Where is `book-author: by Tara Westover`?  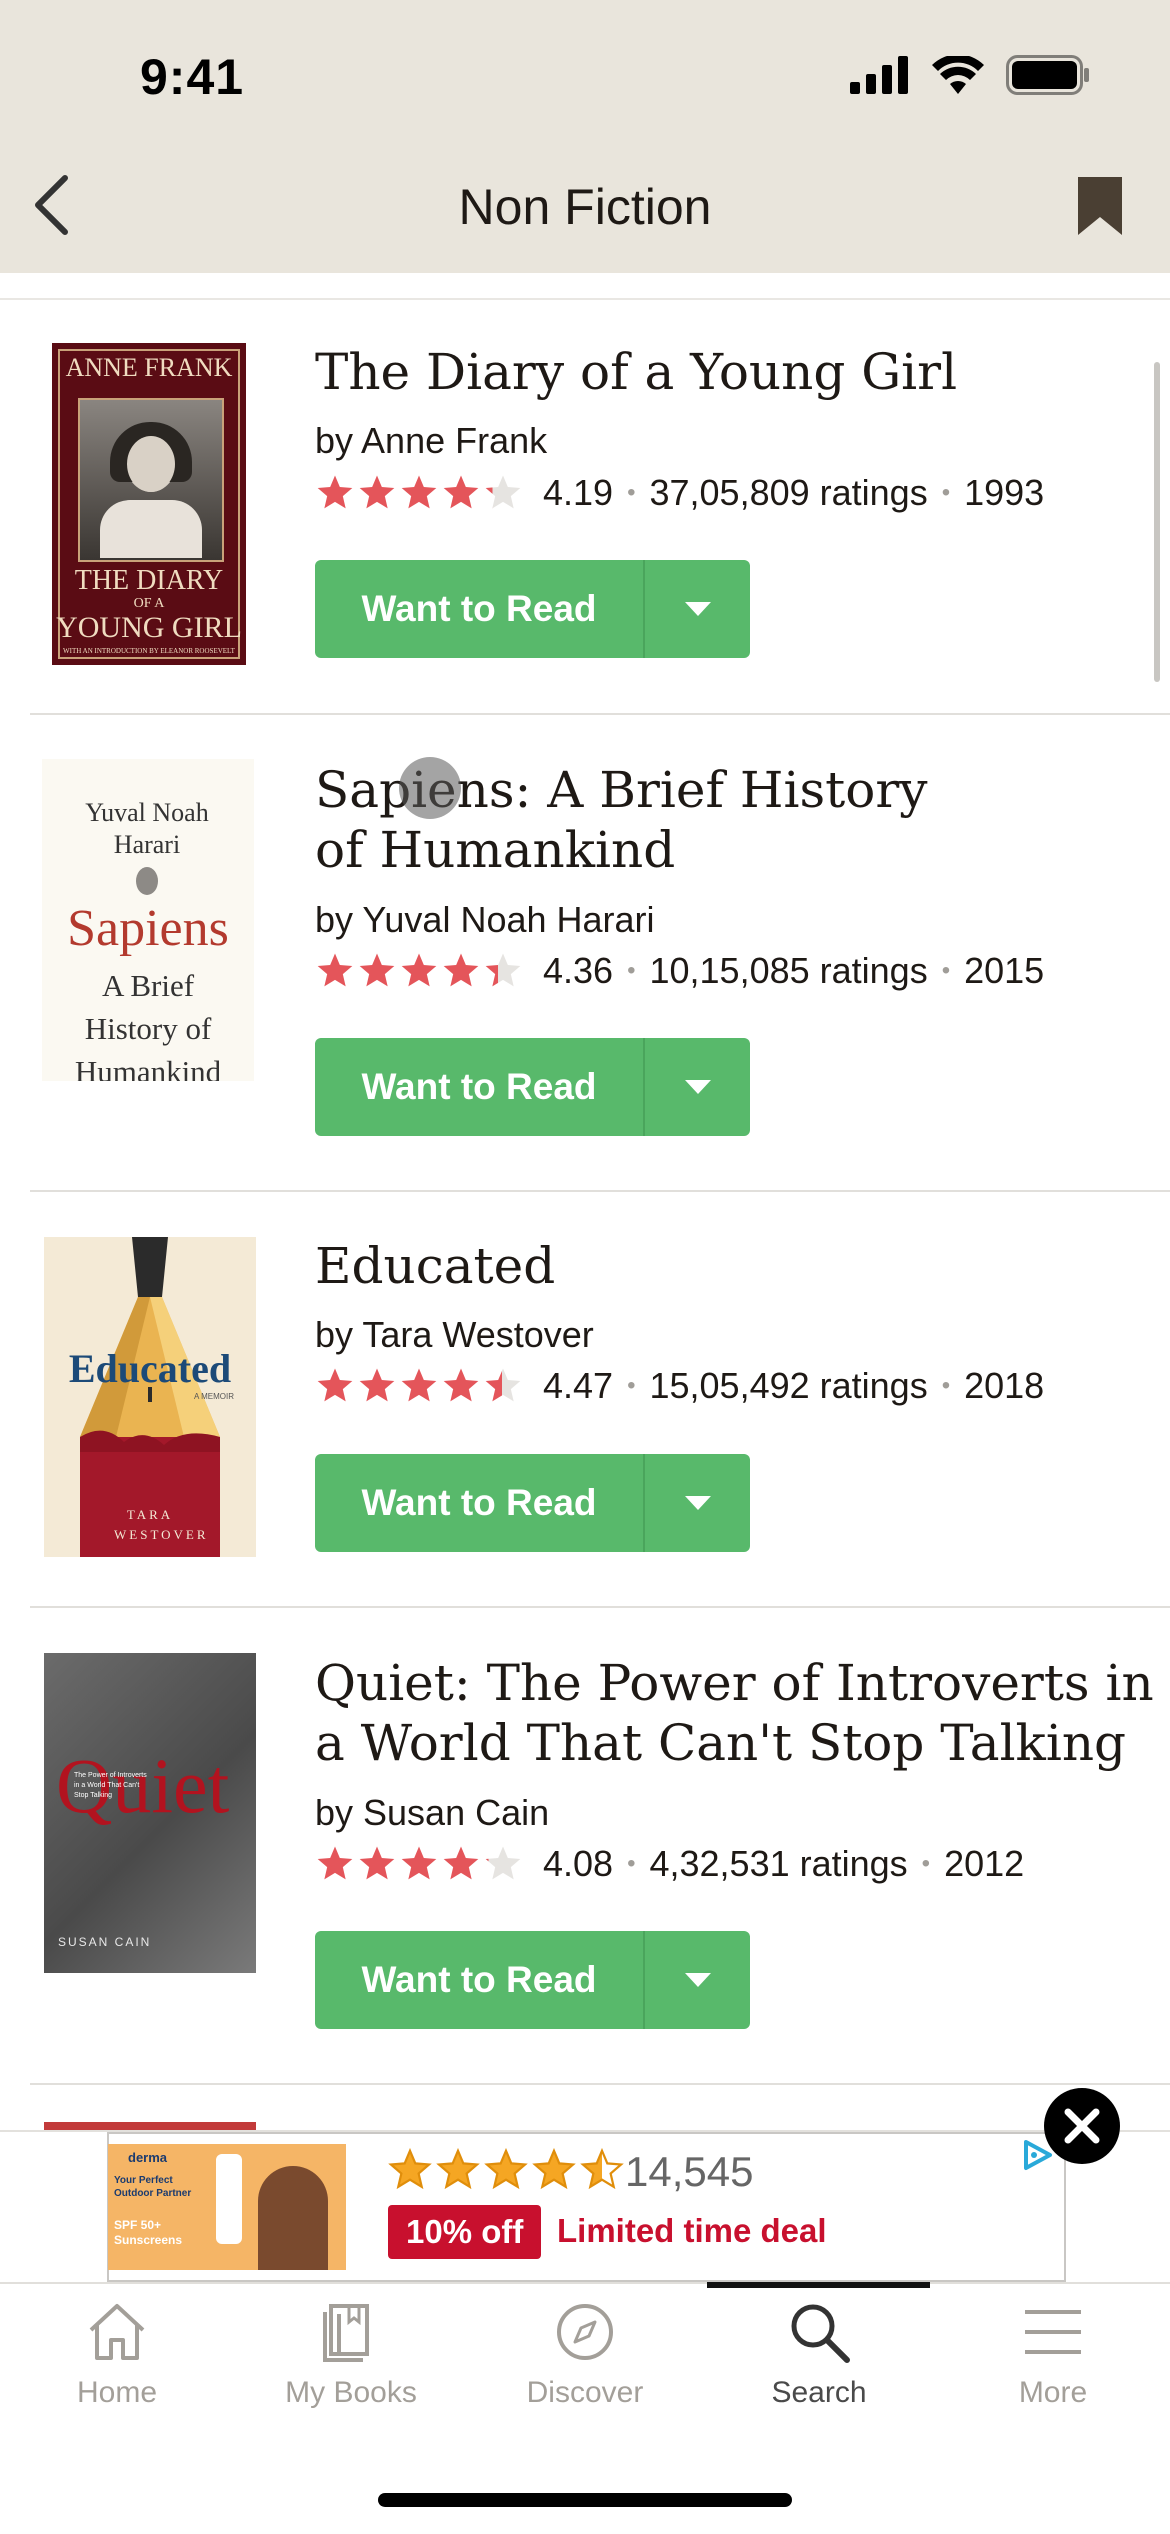
book-author: by Tara Westover is located at coordinates (454, 1335).